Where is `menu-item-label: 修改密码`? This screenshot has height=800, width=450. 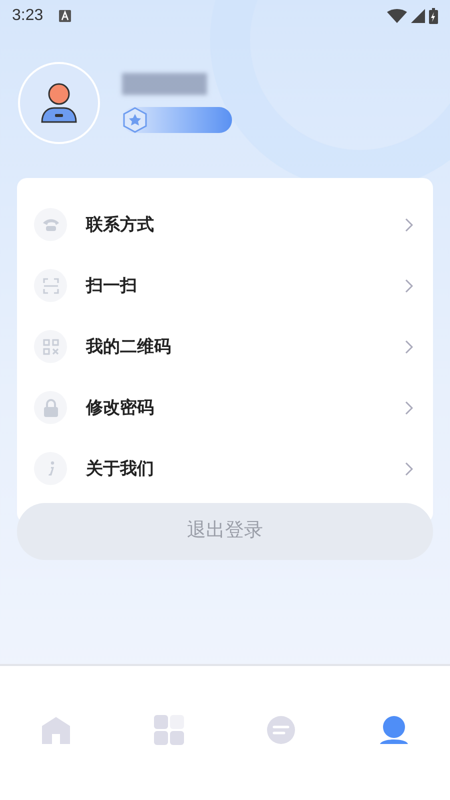
menu-item-label: 修改密码 is located at coordinates (120, 407).